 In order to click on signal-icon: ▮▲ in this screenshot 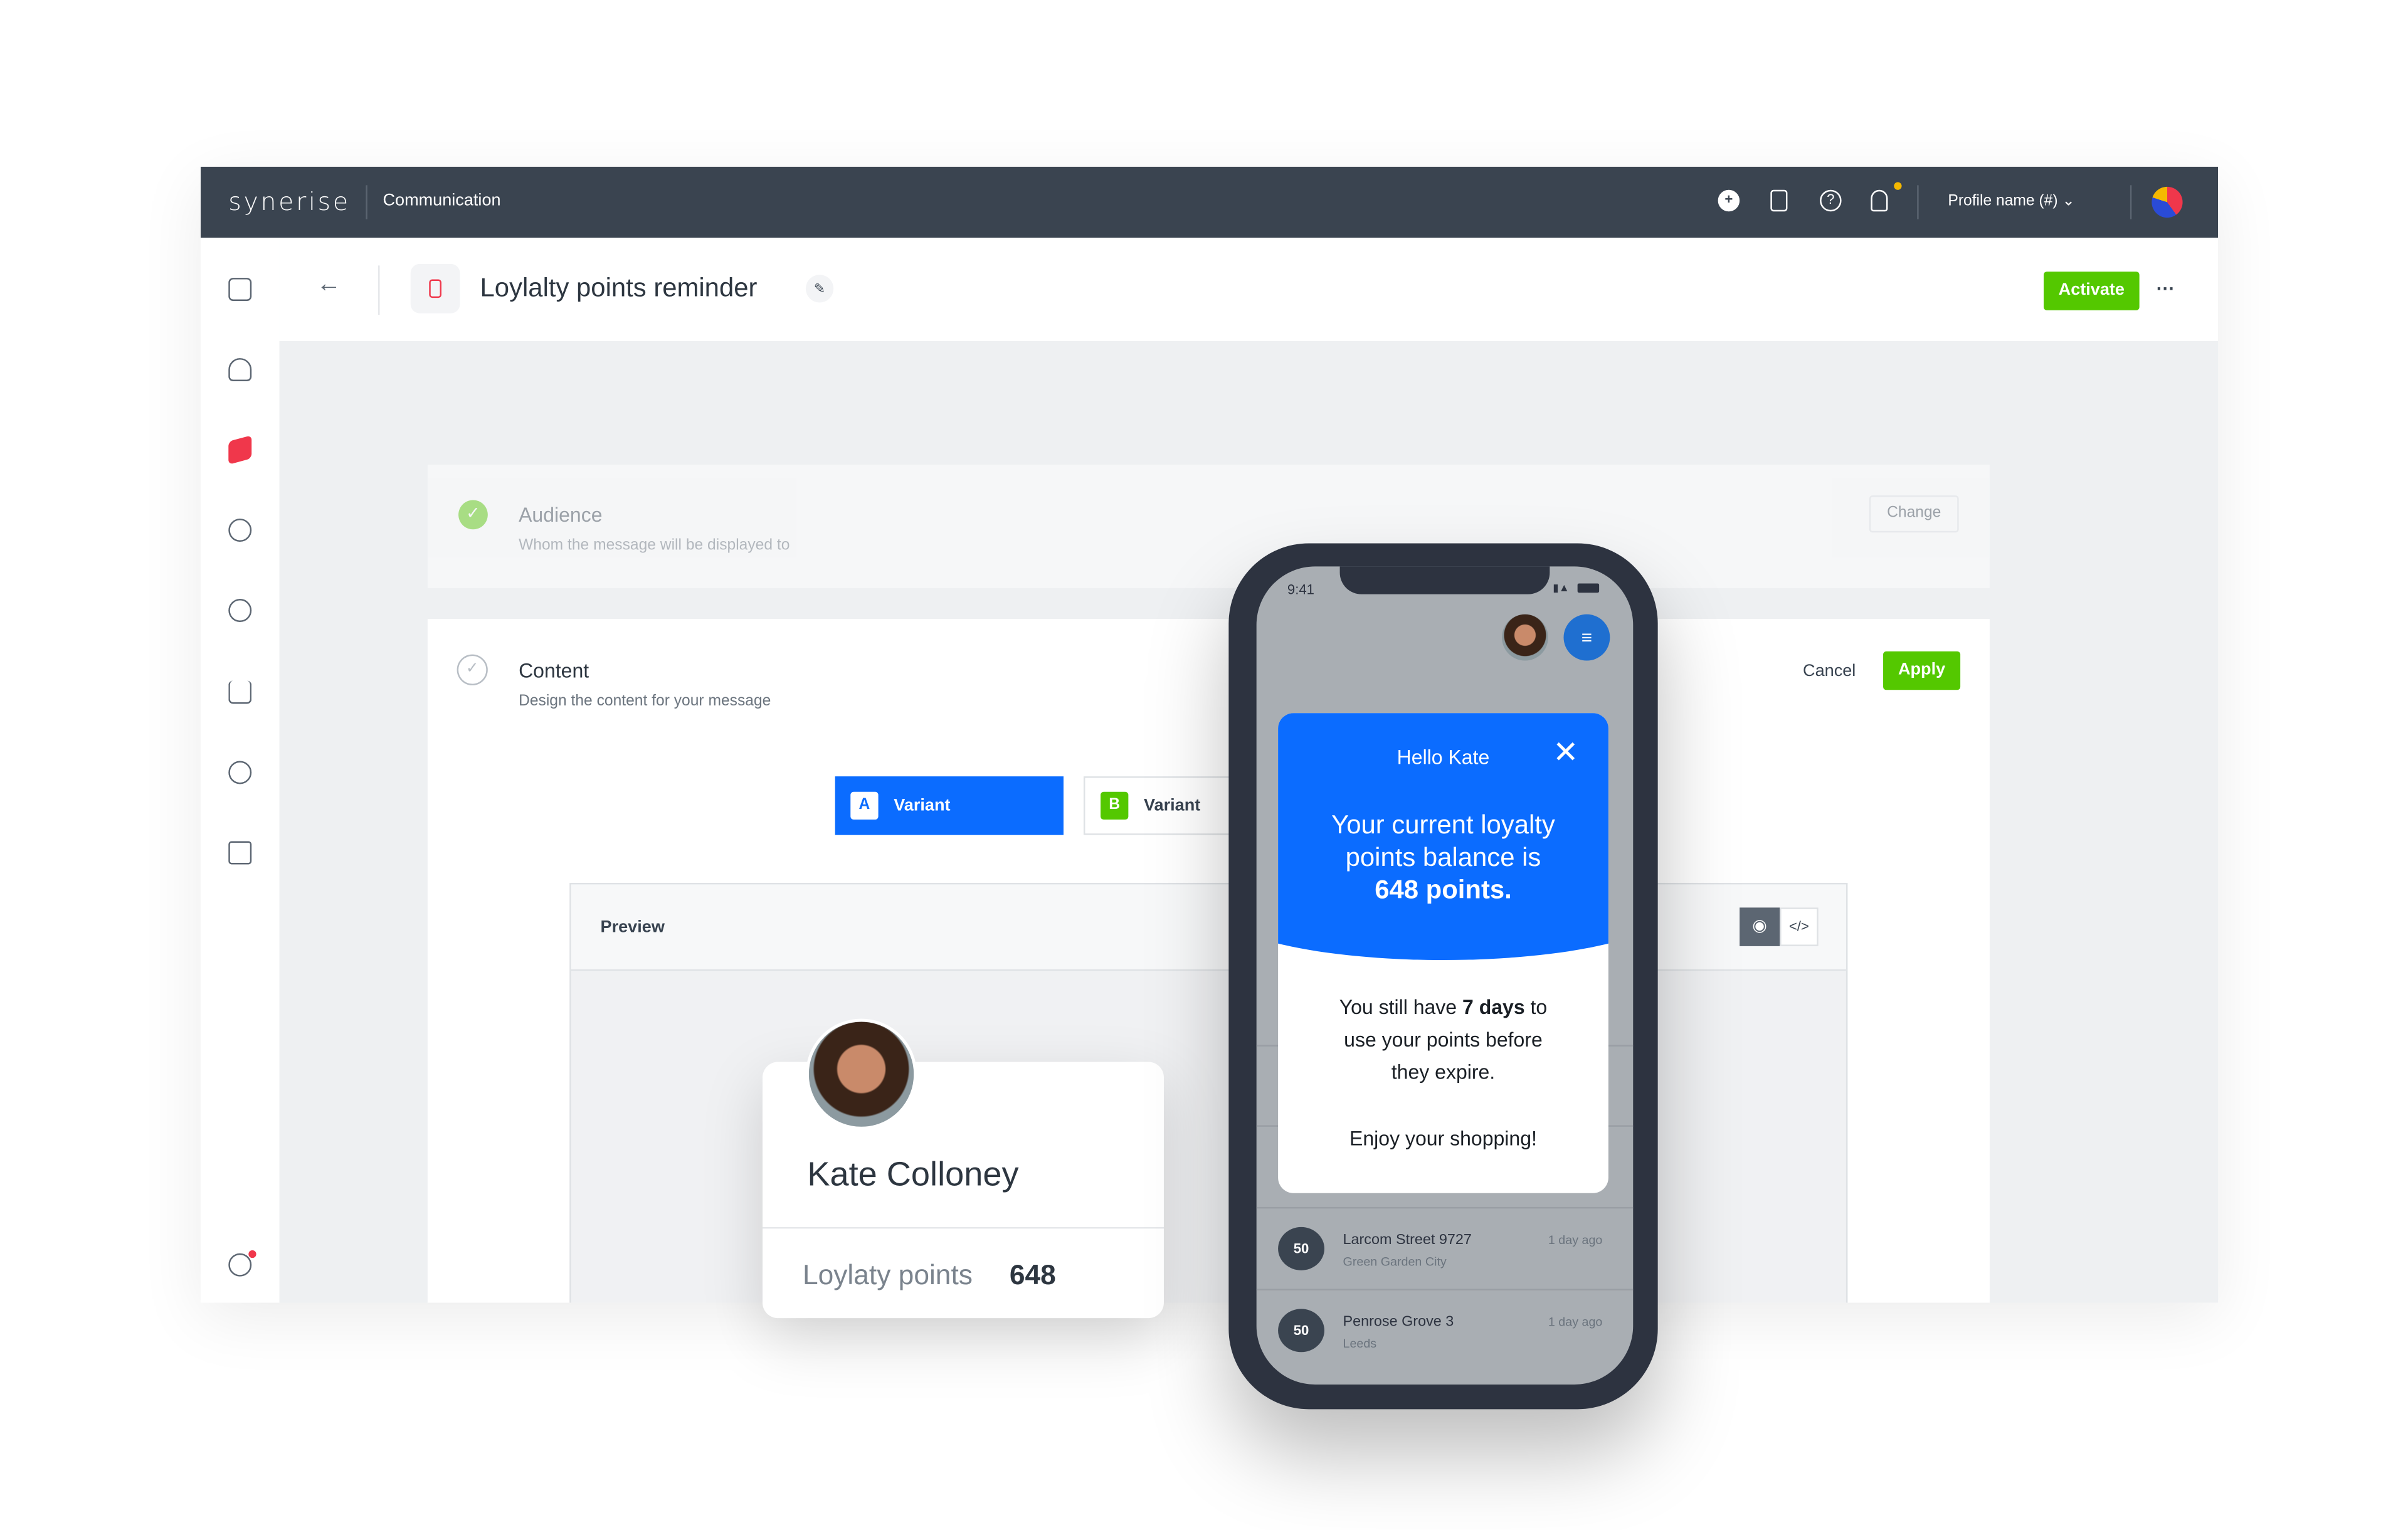, I will do `click(1561, 588)`.